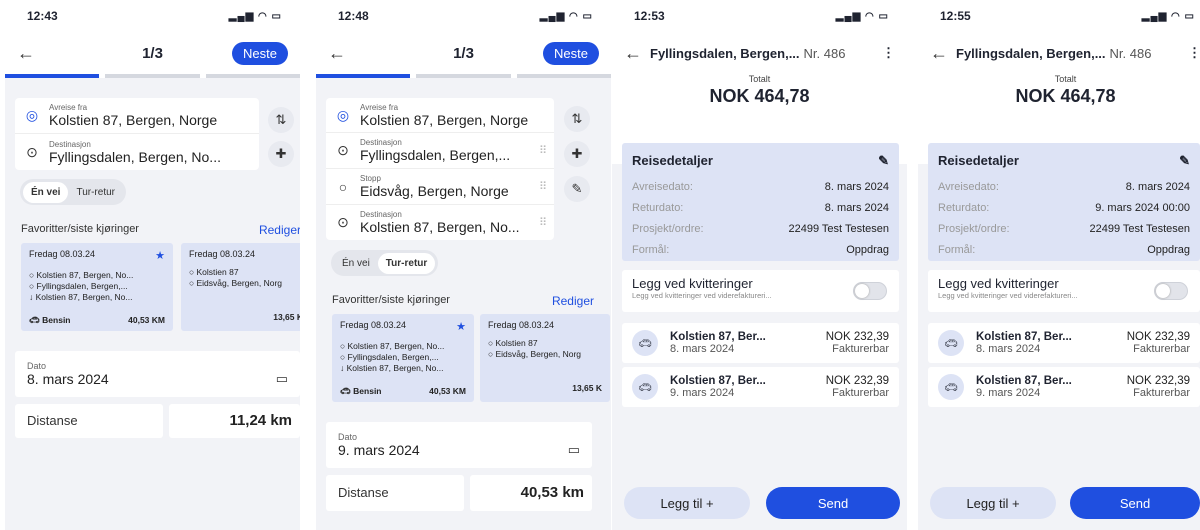  What do you see at coordinates (1065, 96) in the screenshot?
I see `total-amount: NOK 464,78` at bounding box center [1065, 96].